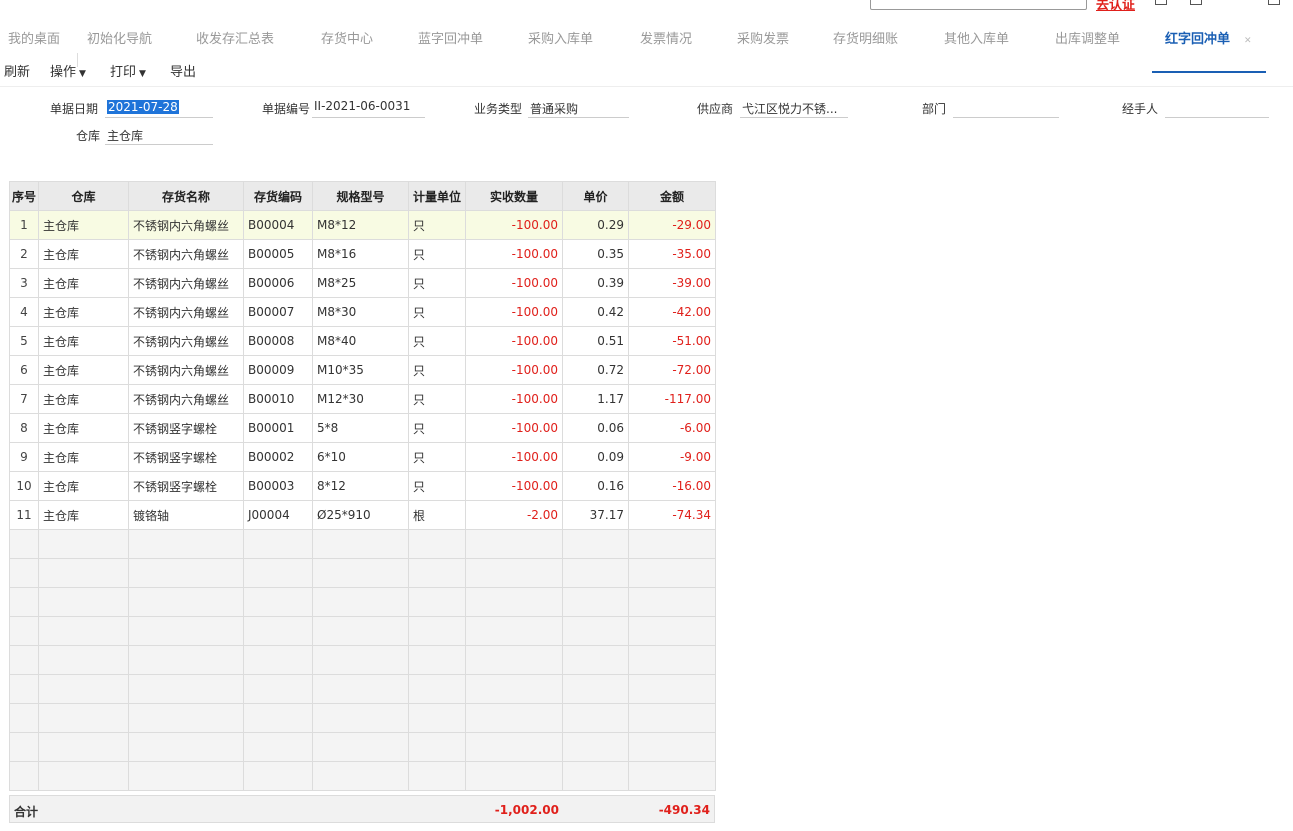 This screenshot has width=1293, height=831. What do you see at coordinates (24, 196) in the screenshot?
I see `col-header-index: 序号` at bounding box center [24, 196].